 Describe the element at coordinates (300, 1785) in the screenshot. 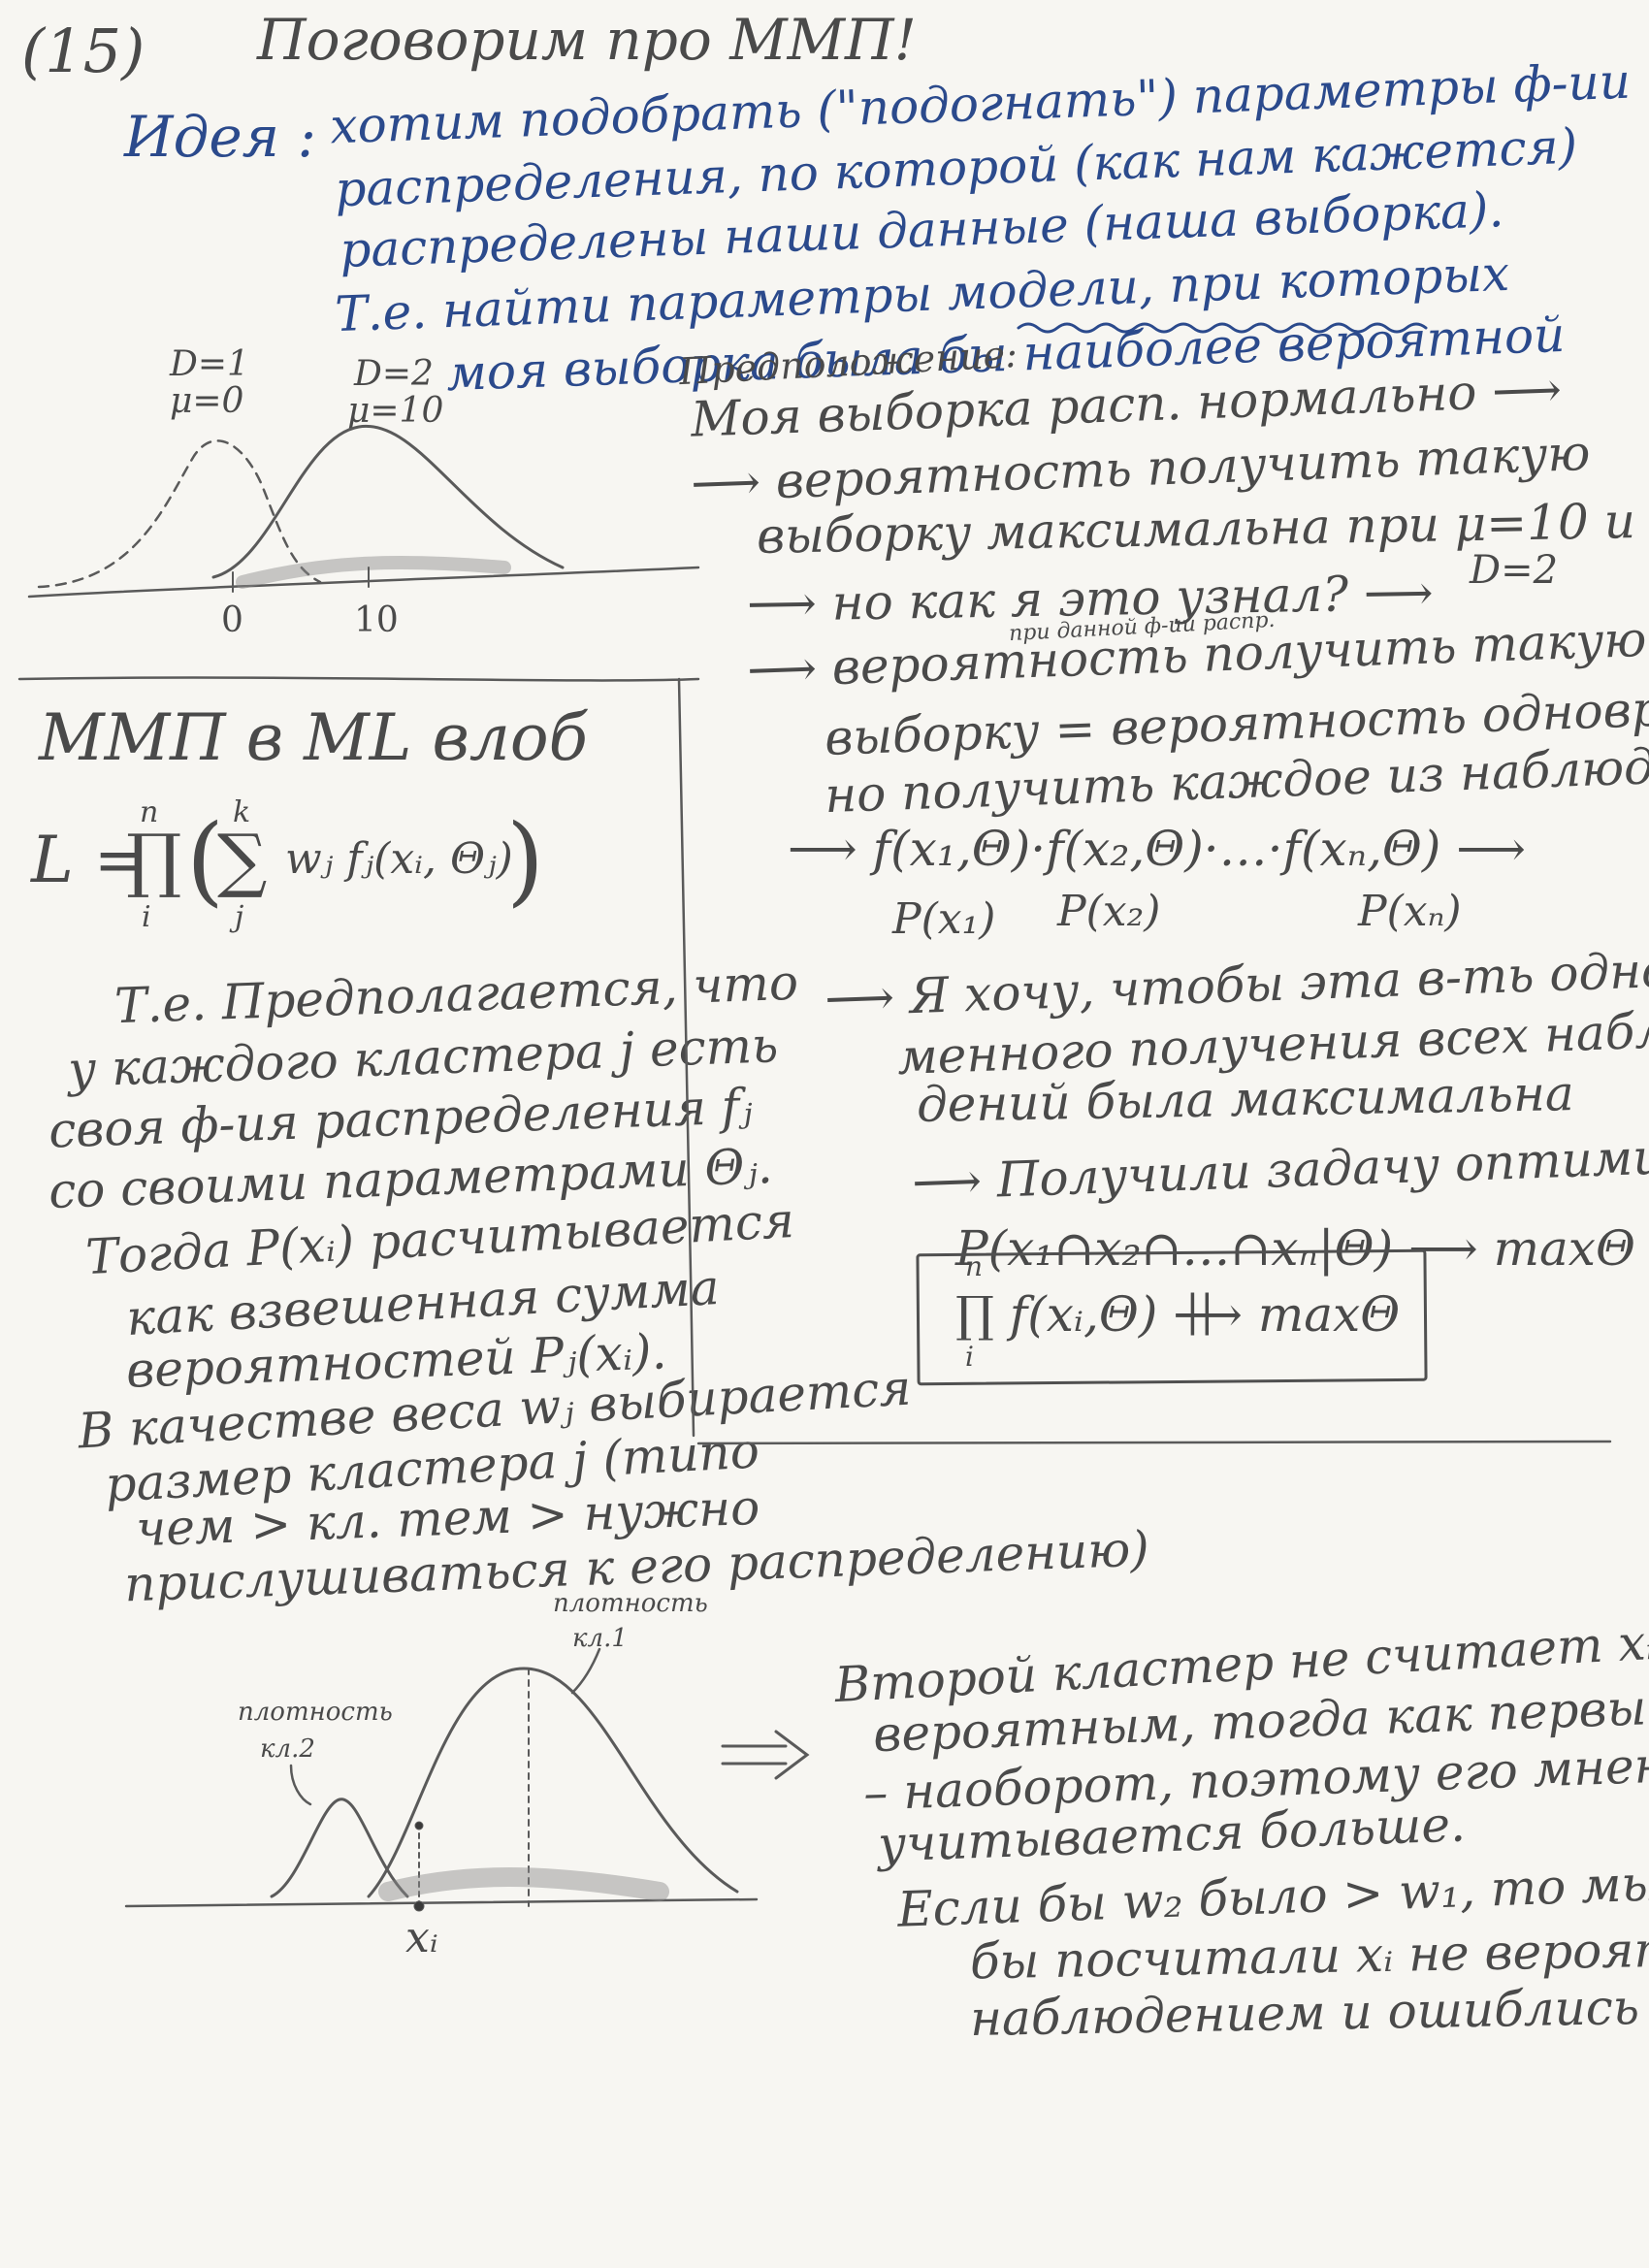

I see `density2-pointer` at that location.